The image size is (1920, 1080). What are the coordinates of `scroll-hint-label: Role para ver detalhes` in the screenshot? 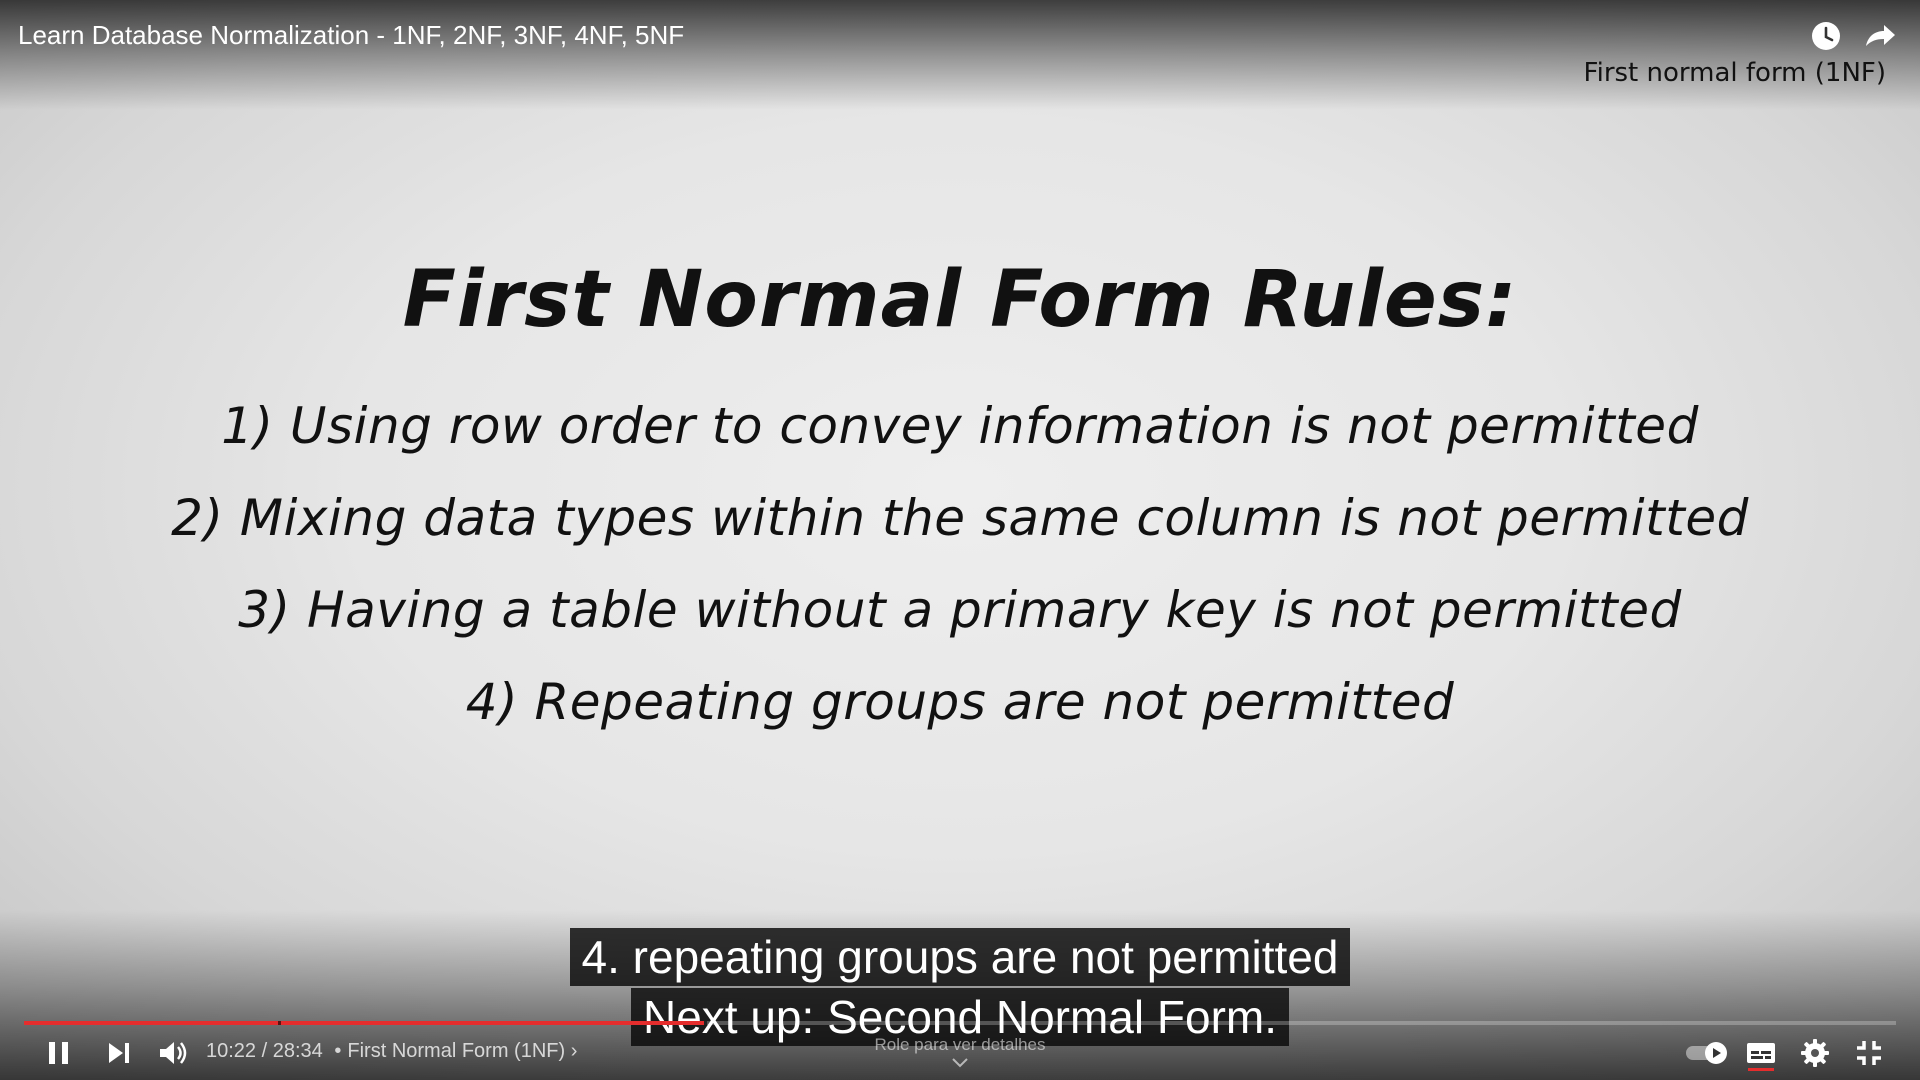 It's located at (960, 1044).